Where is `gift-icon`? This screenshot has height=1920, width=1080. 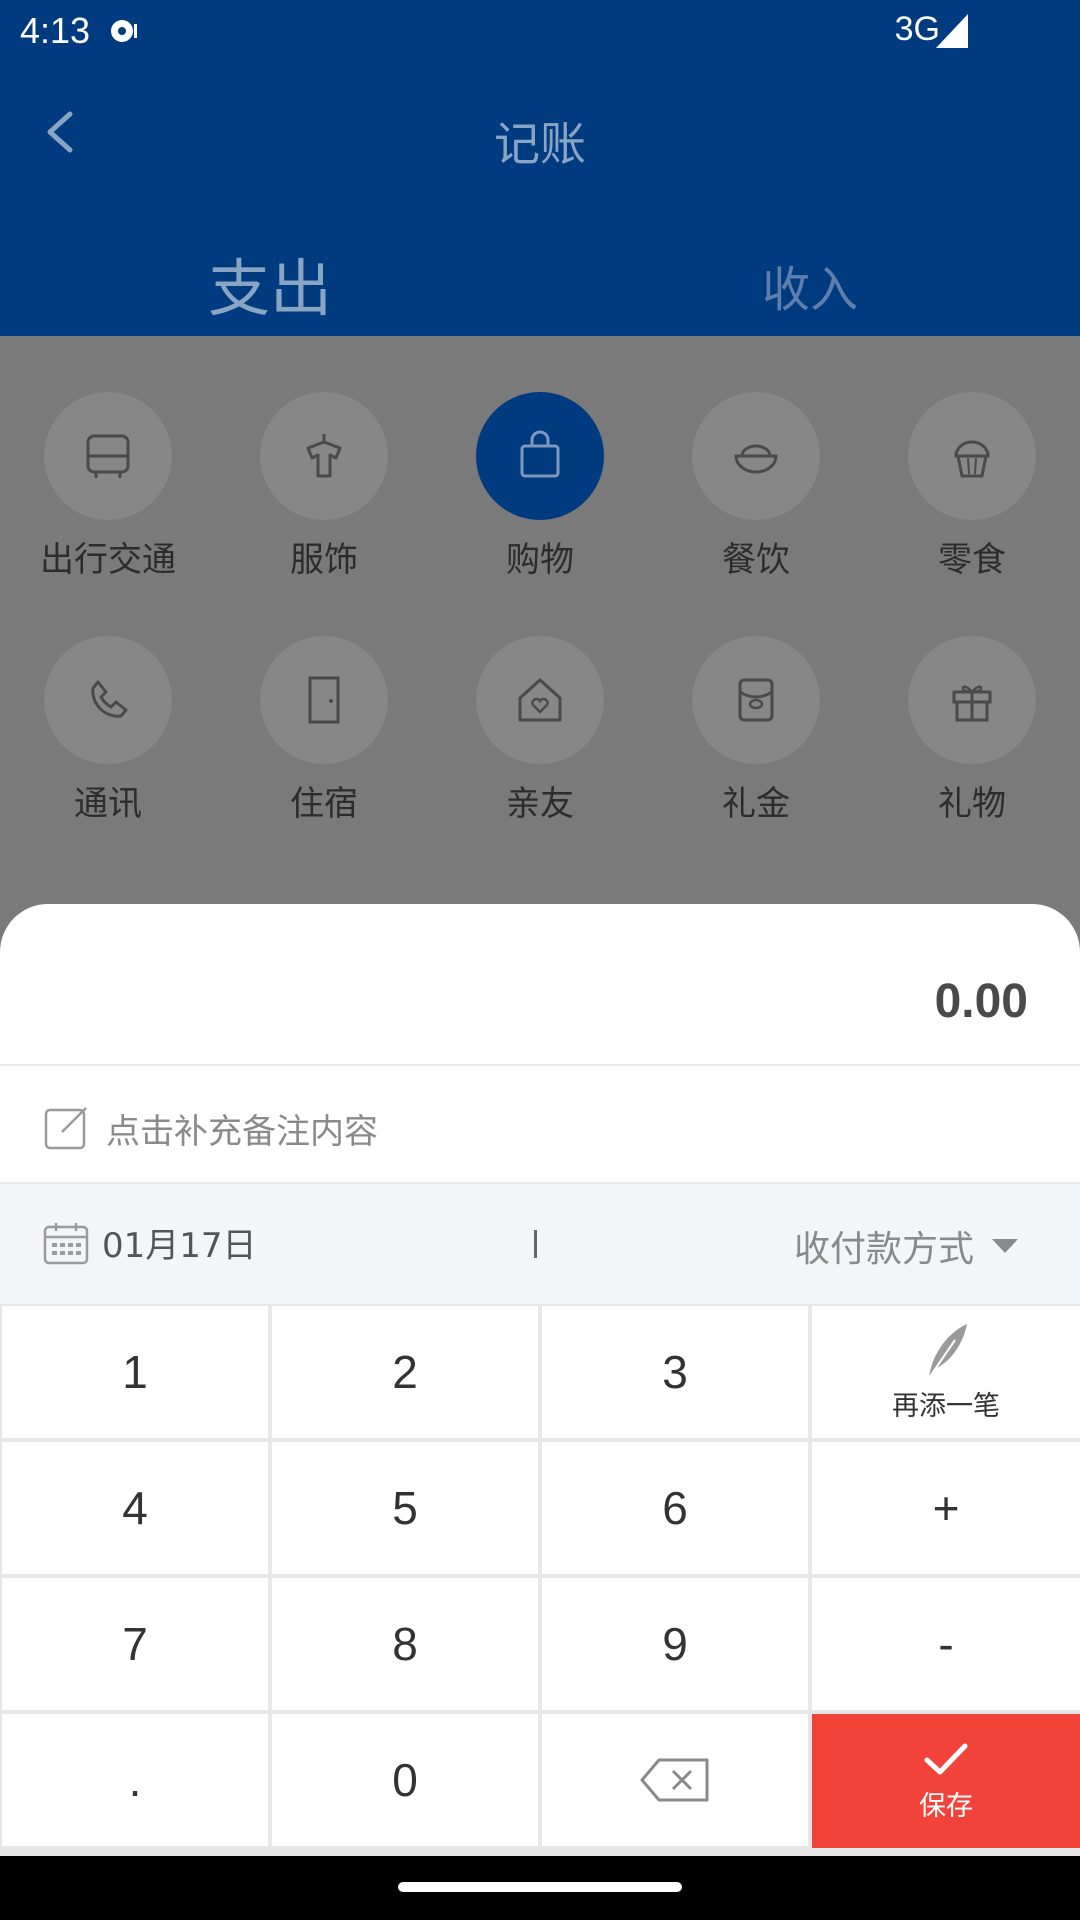 gift-icon is located at coordinates (972, 703).